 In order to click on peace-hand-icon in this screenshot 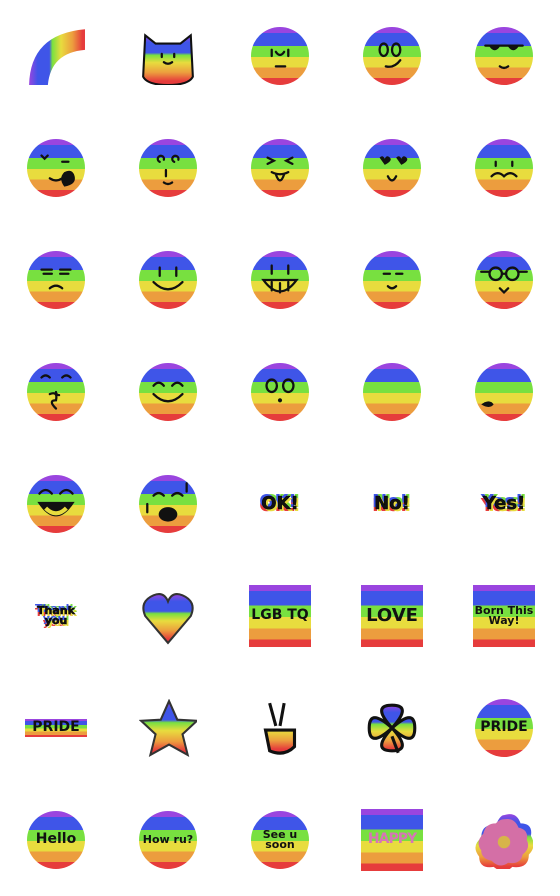, I will do `click(280, 728)`.